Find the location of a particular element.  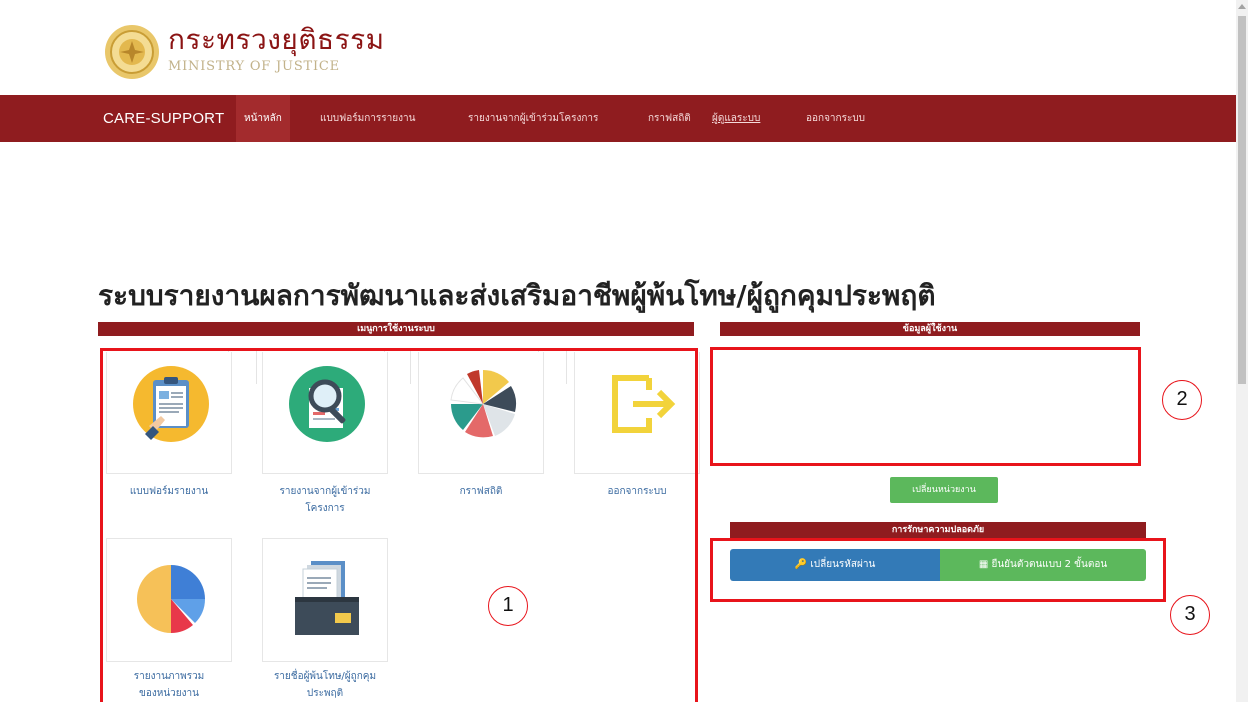

nav-participant-report: รายงานจากผู้เข้าร่วมโครงการ is located at coordinates (533, 118).